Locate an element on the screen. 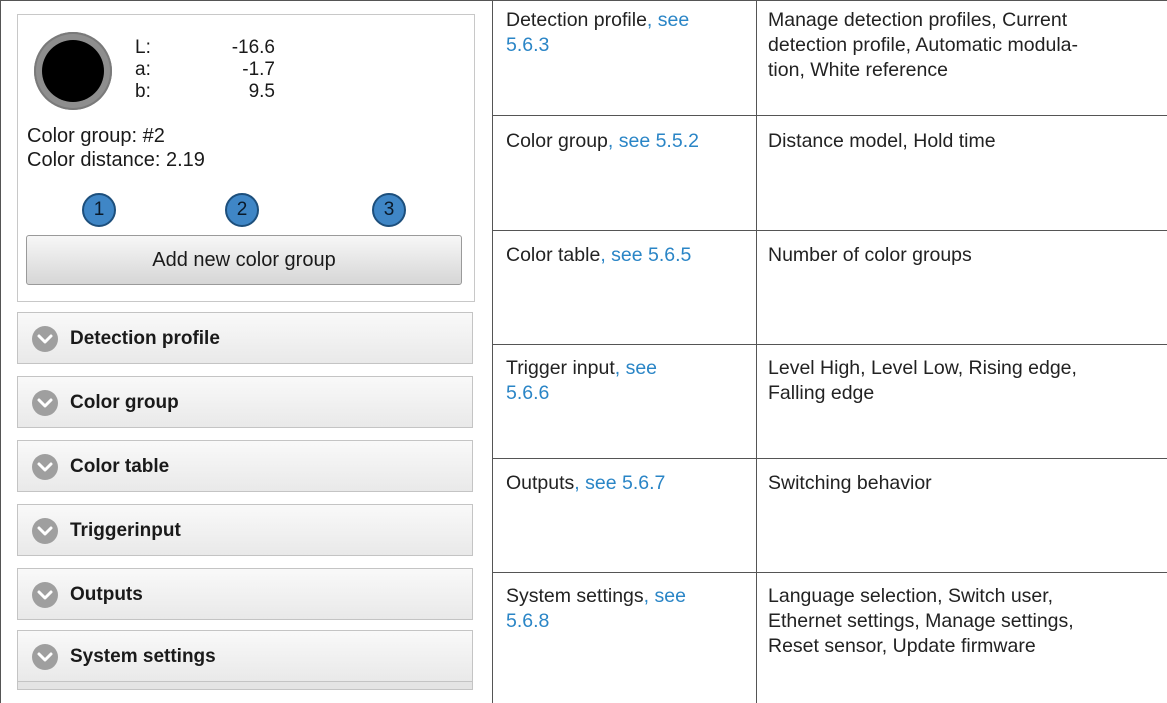  menu-cell-detection-profile: Detection profile, see 5.6.3 is located at coordinates (626, 33).